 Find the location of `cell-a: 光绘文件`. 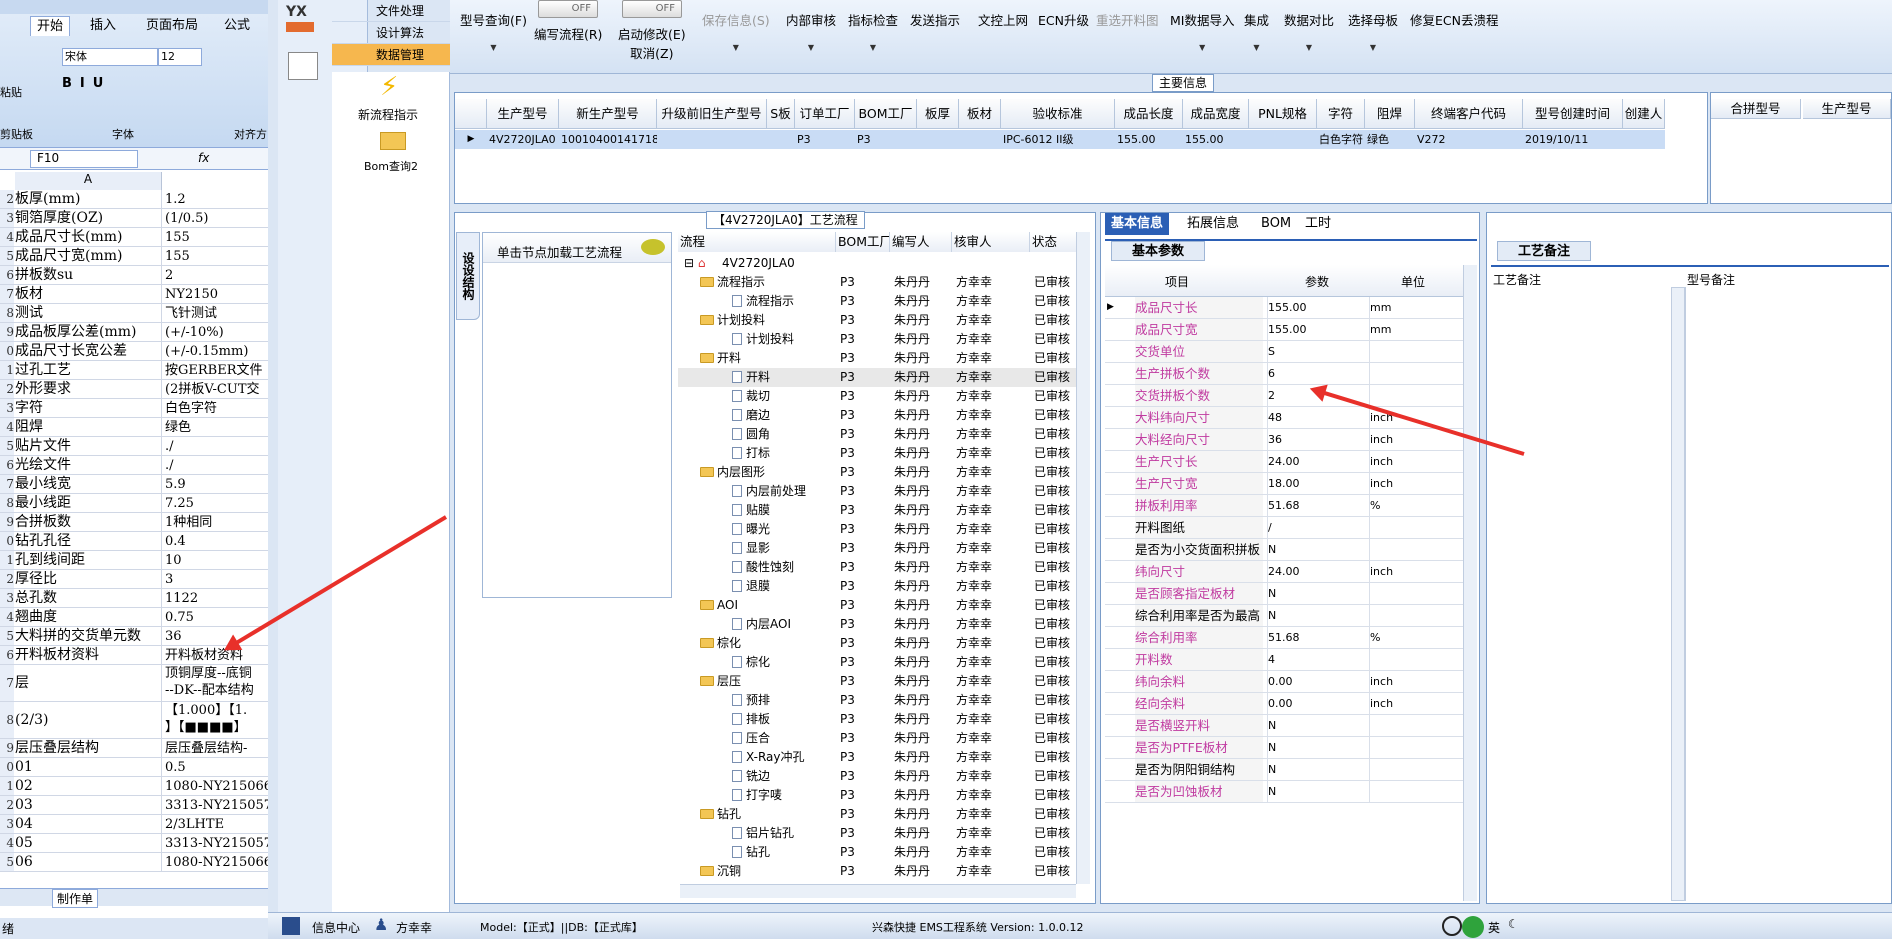

cell-a: 光绘文件 is located at coordinates (88, 465).